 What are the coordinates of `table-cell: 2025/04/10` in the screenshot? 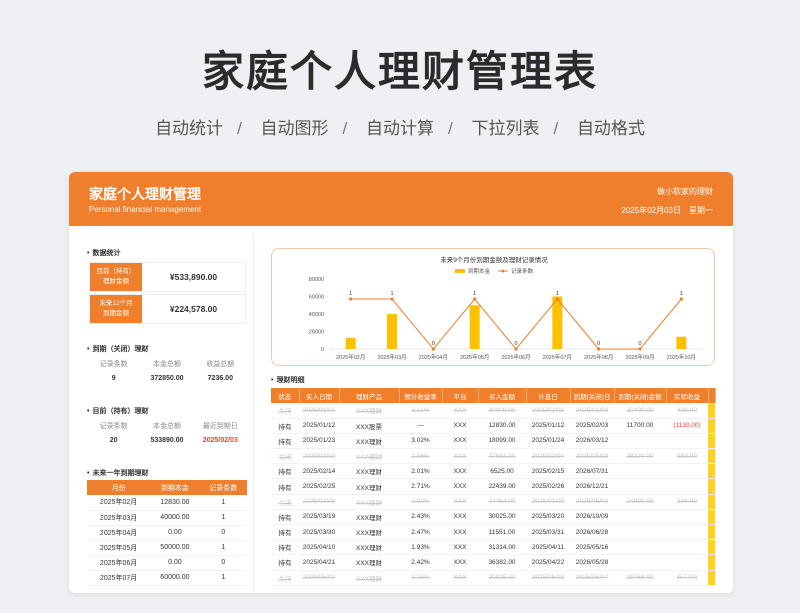 It's located at (319, 547).